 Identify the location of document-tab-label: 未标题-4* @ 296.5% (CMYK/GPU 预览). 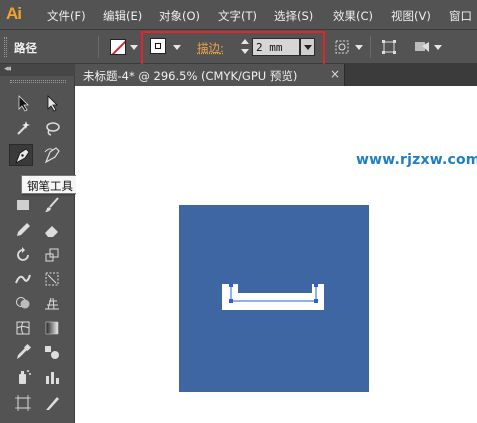
(190, 76).